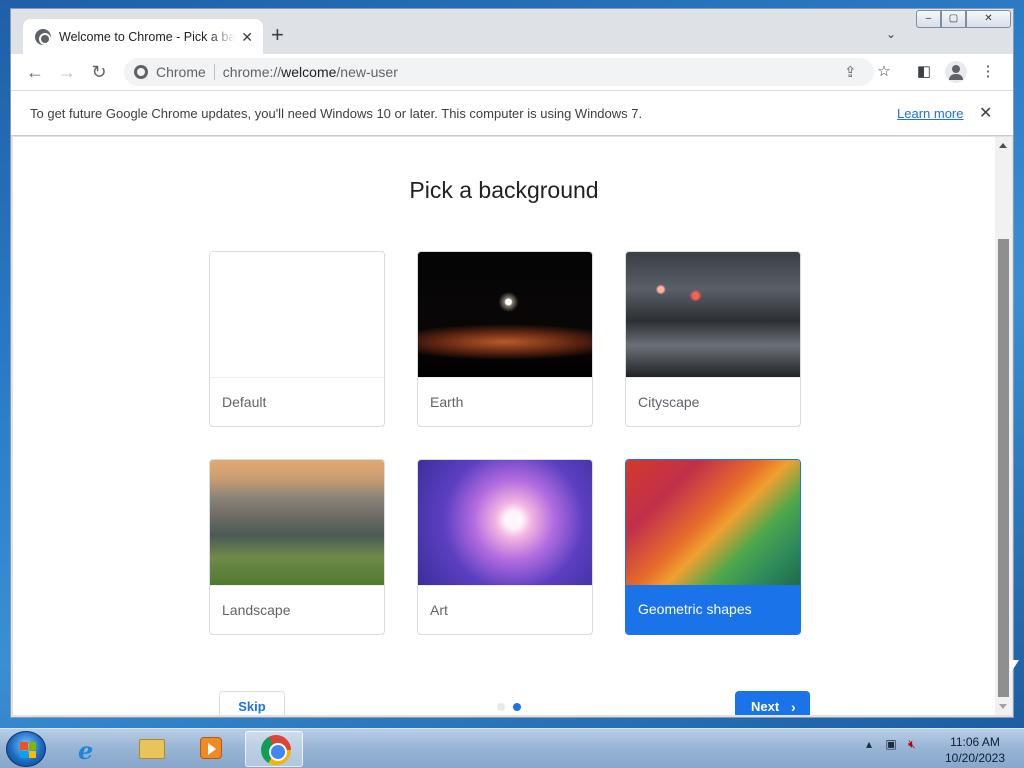  Describe the element at coordinates (43, 37) in the screenshot. I see `globe-icon` at that location.